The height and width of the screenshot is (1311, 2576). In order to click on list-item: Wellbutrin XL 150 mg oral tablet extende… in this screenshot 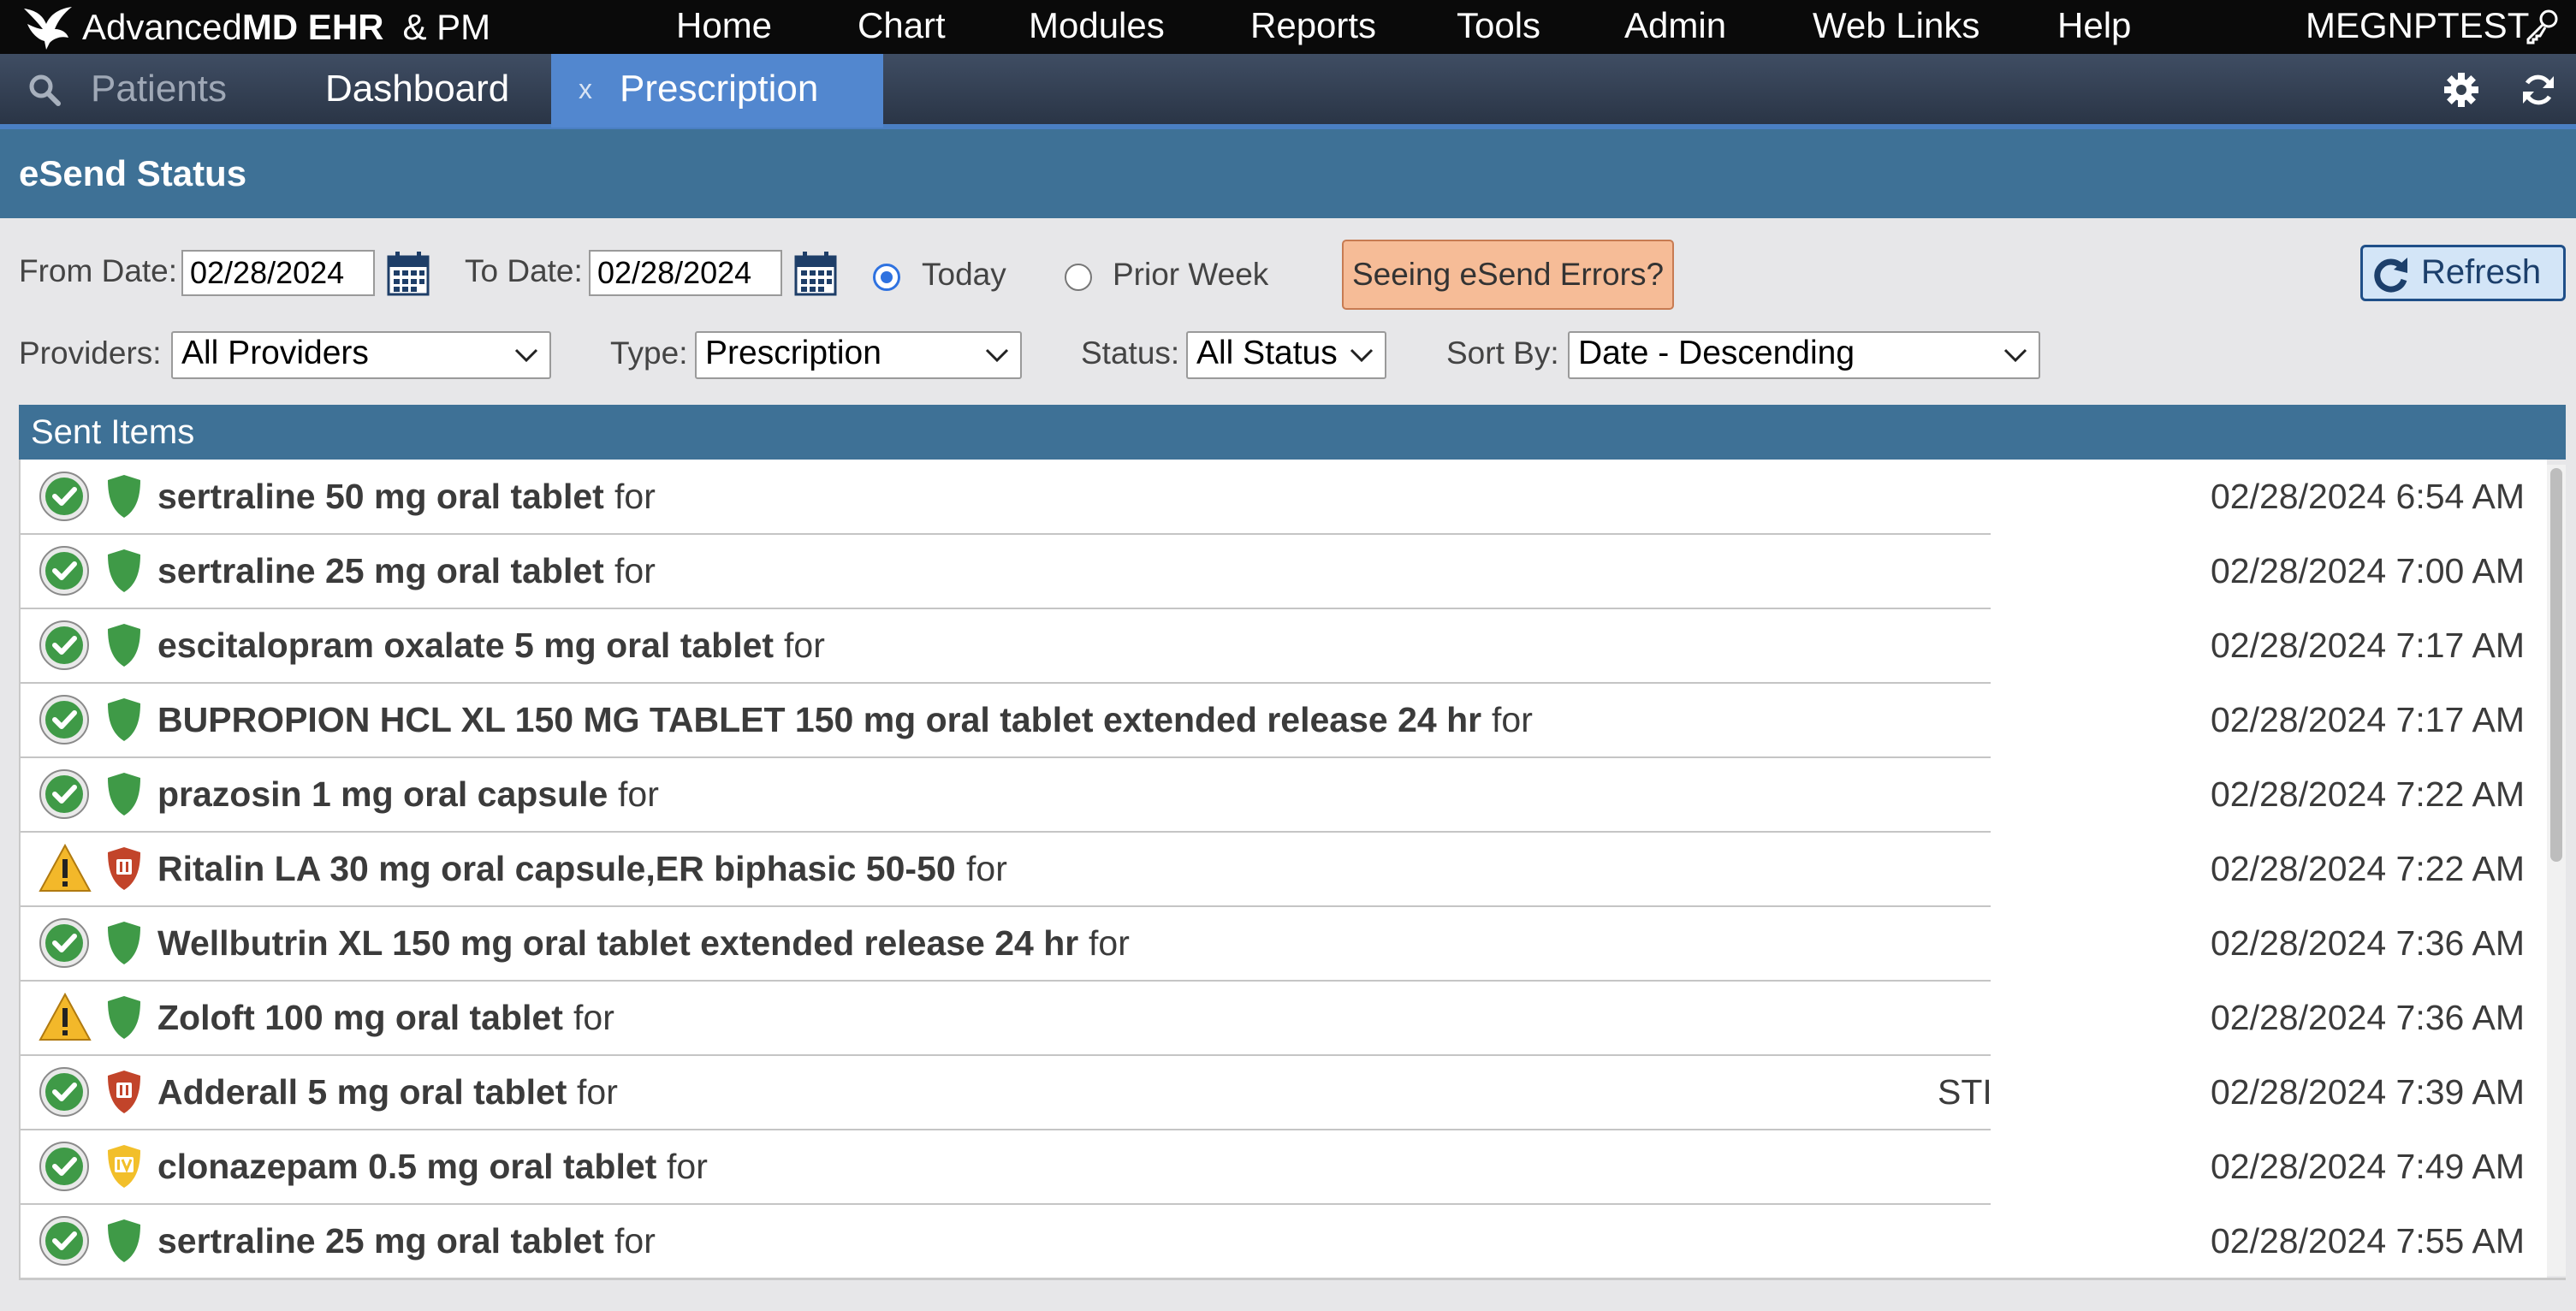, I will do `click(1284, 944)`.